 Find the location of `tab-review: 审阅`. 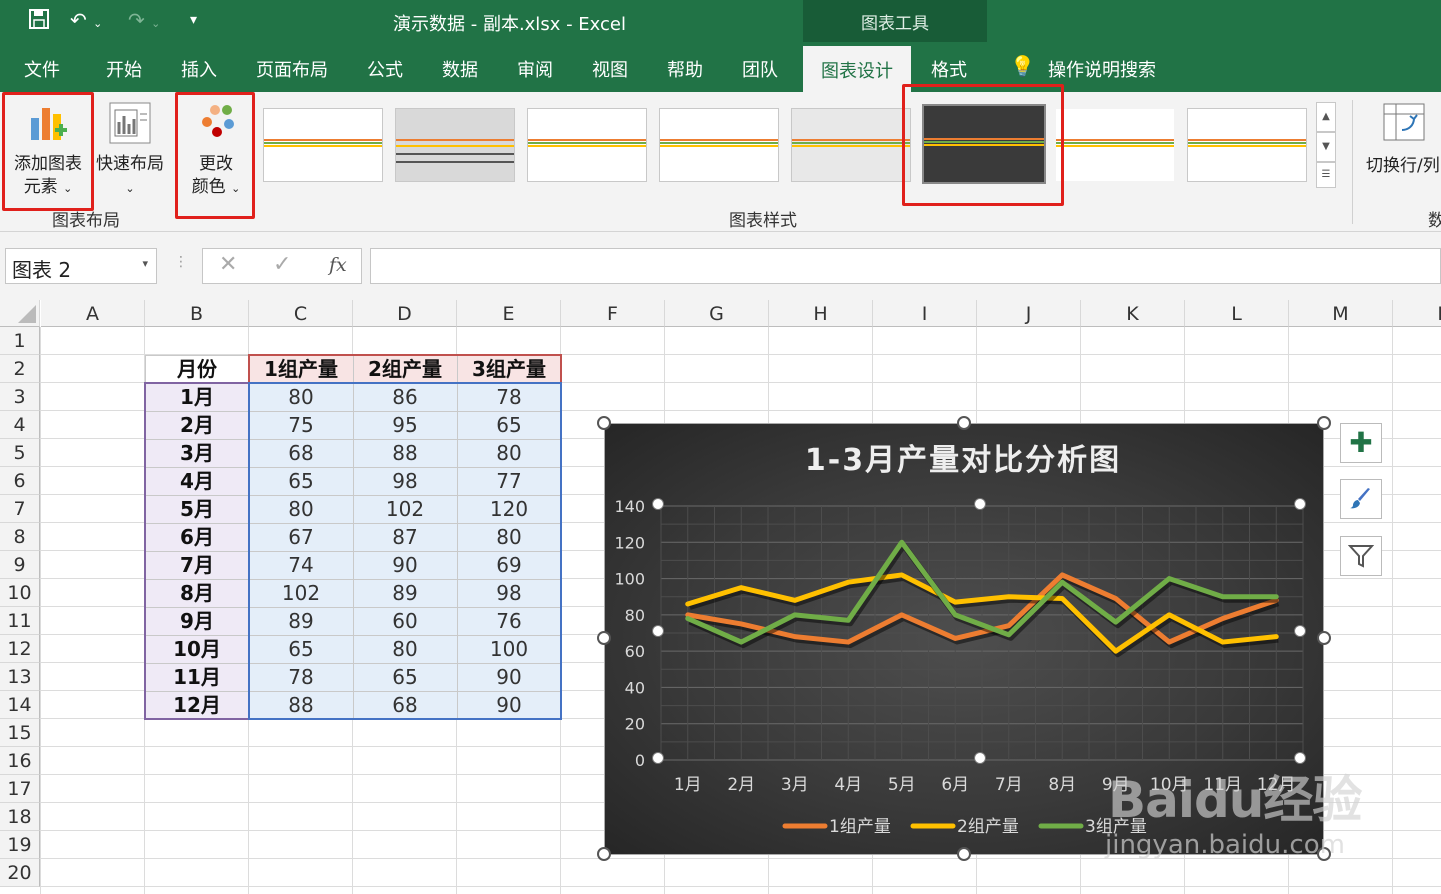

tab-review: 审阅 is located at coordinates (535, 69).